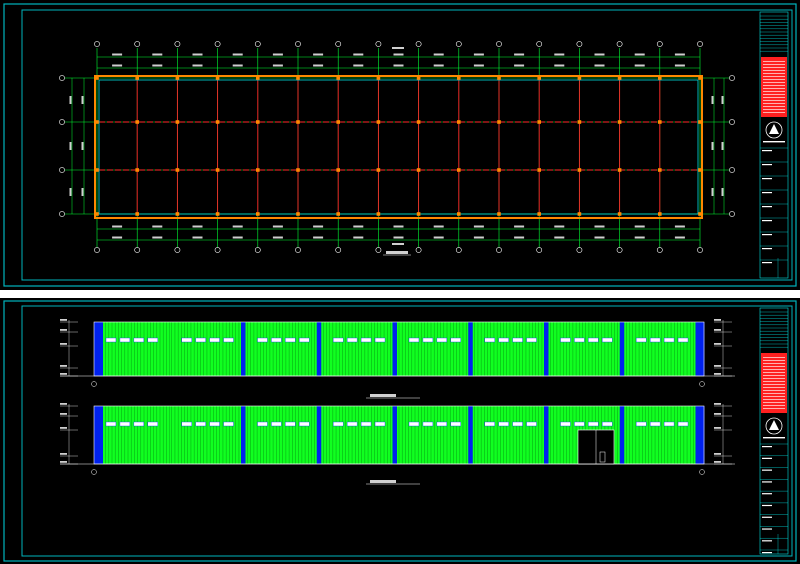 The height and width of the screenshot is (564, 800). What do you see at coordinates (700, 349) in the screenshot?
I see `column-band` at bounding box center [700, 349].